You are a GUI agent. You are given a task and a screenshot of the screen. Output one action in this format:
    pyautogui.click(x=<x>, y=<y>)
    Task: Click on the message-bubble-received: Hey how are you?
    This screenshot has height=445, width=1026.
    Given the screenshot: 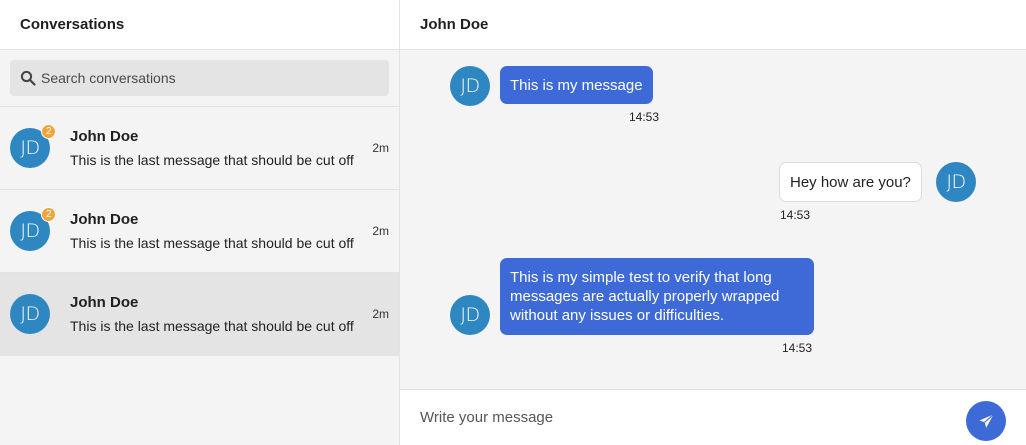 What is the action you would take?
    pyautogui.click(x=850, y=182)
    